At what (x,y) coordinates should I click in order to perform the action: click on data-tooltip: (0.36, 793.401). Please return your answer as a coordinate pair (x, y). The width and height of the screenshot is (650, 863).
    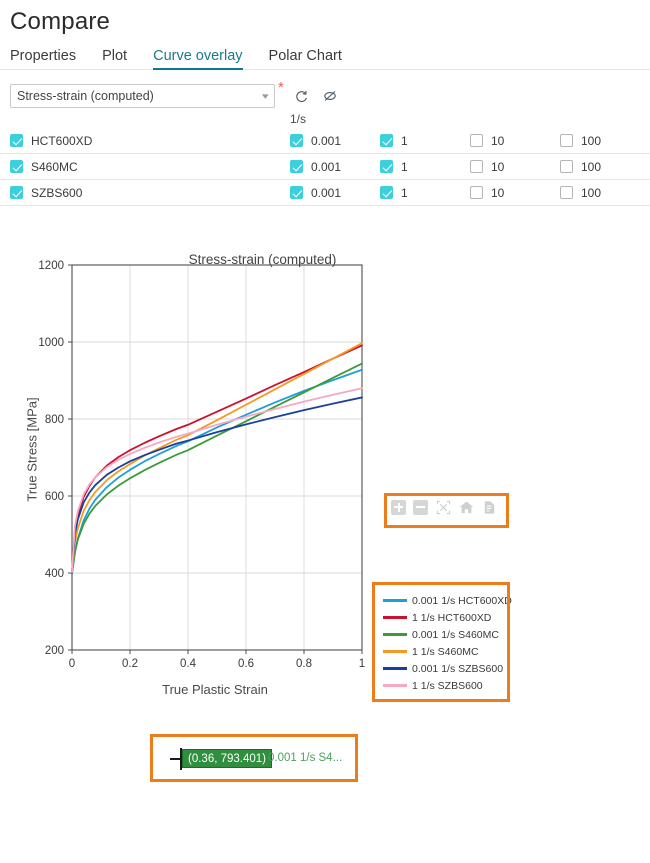
    Looking at the image, I should click on (227, 758).